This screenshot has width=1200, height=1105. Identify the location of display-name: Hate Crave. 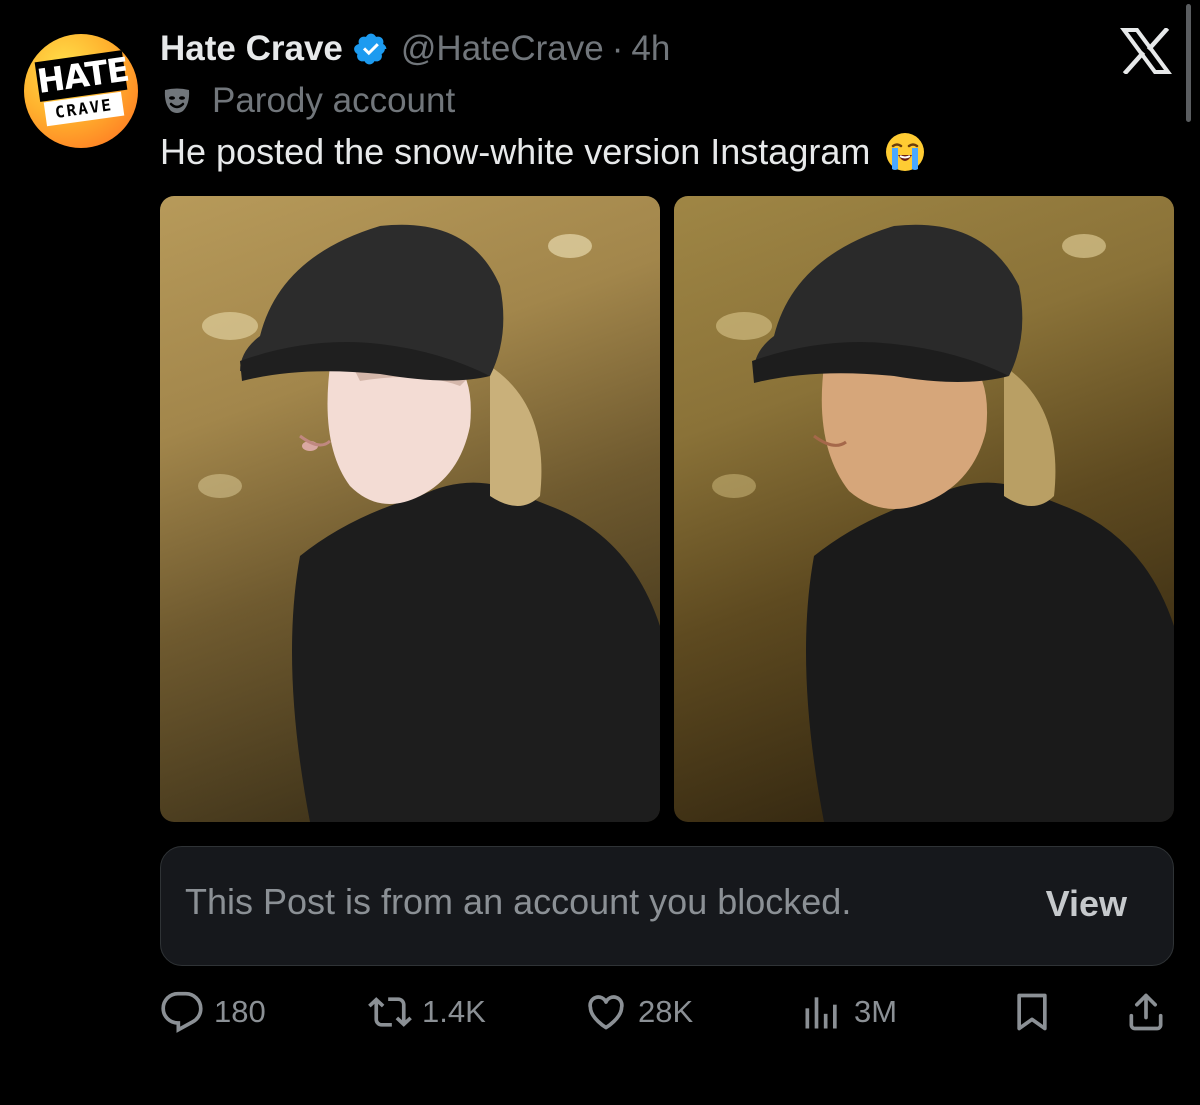
(251, 49).